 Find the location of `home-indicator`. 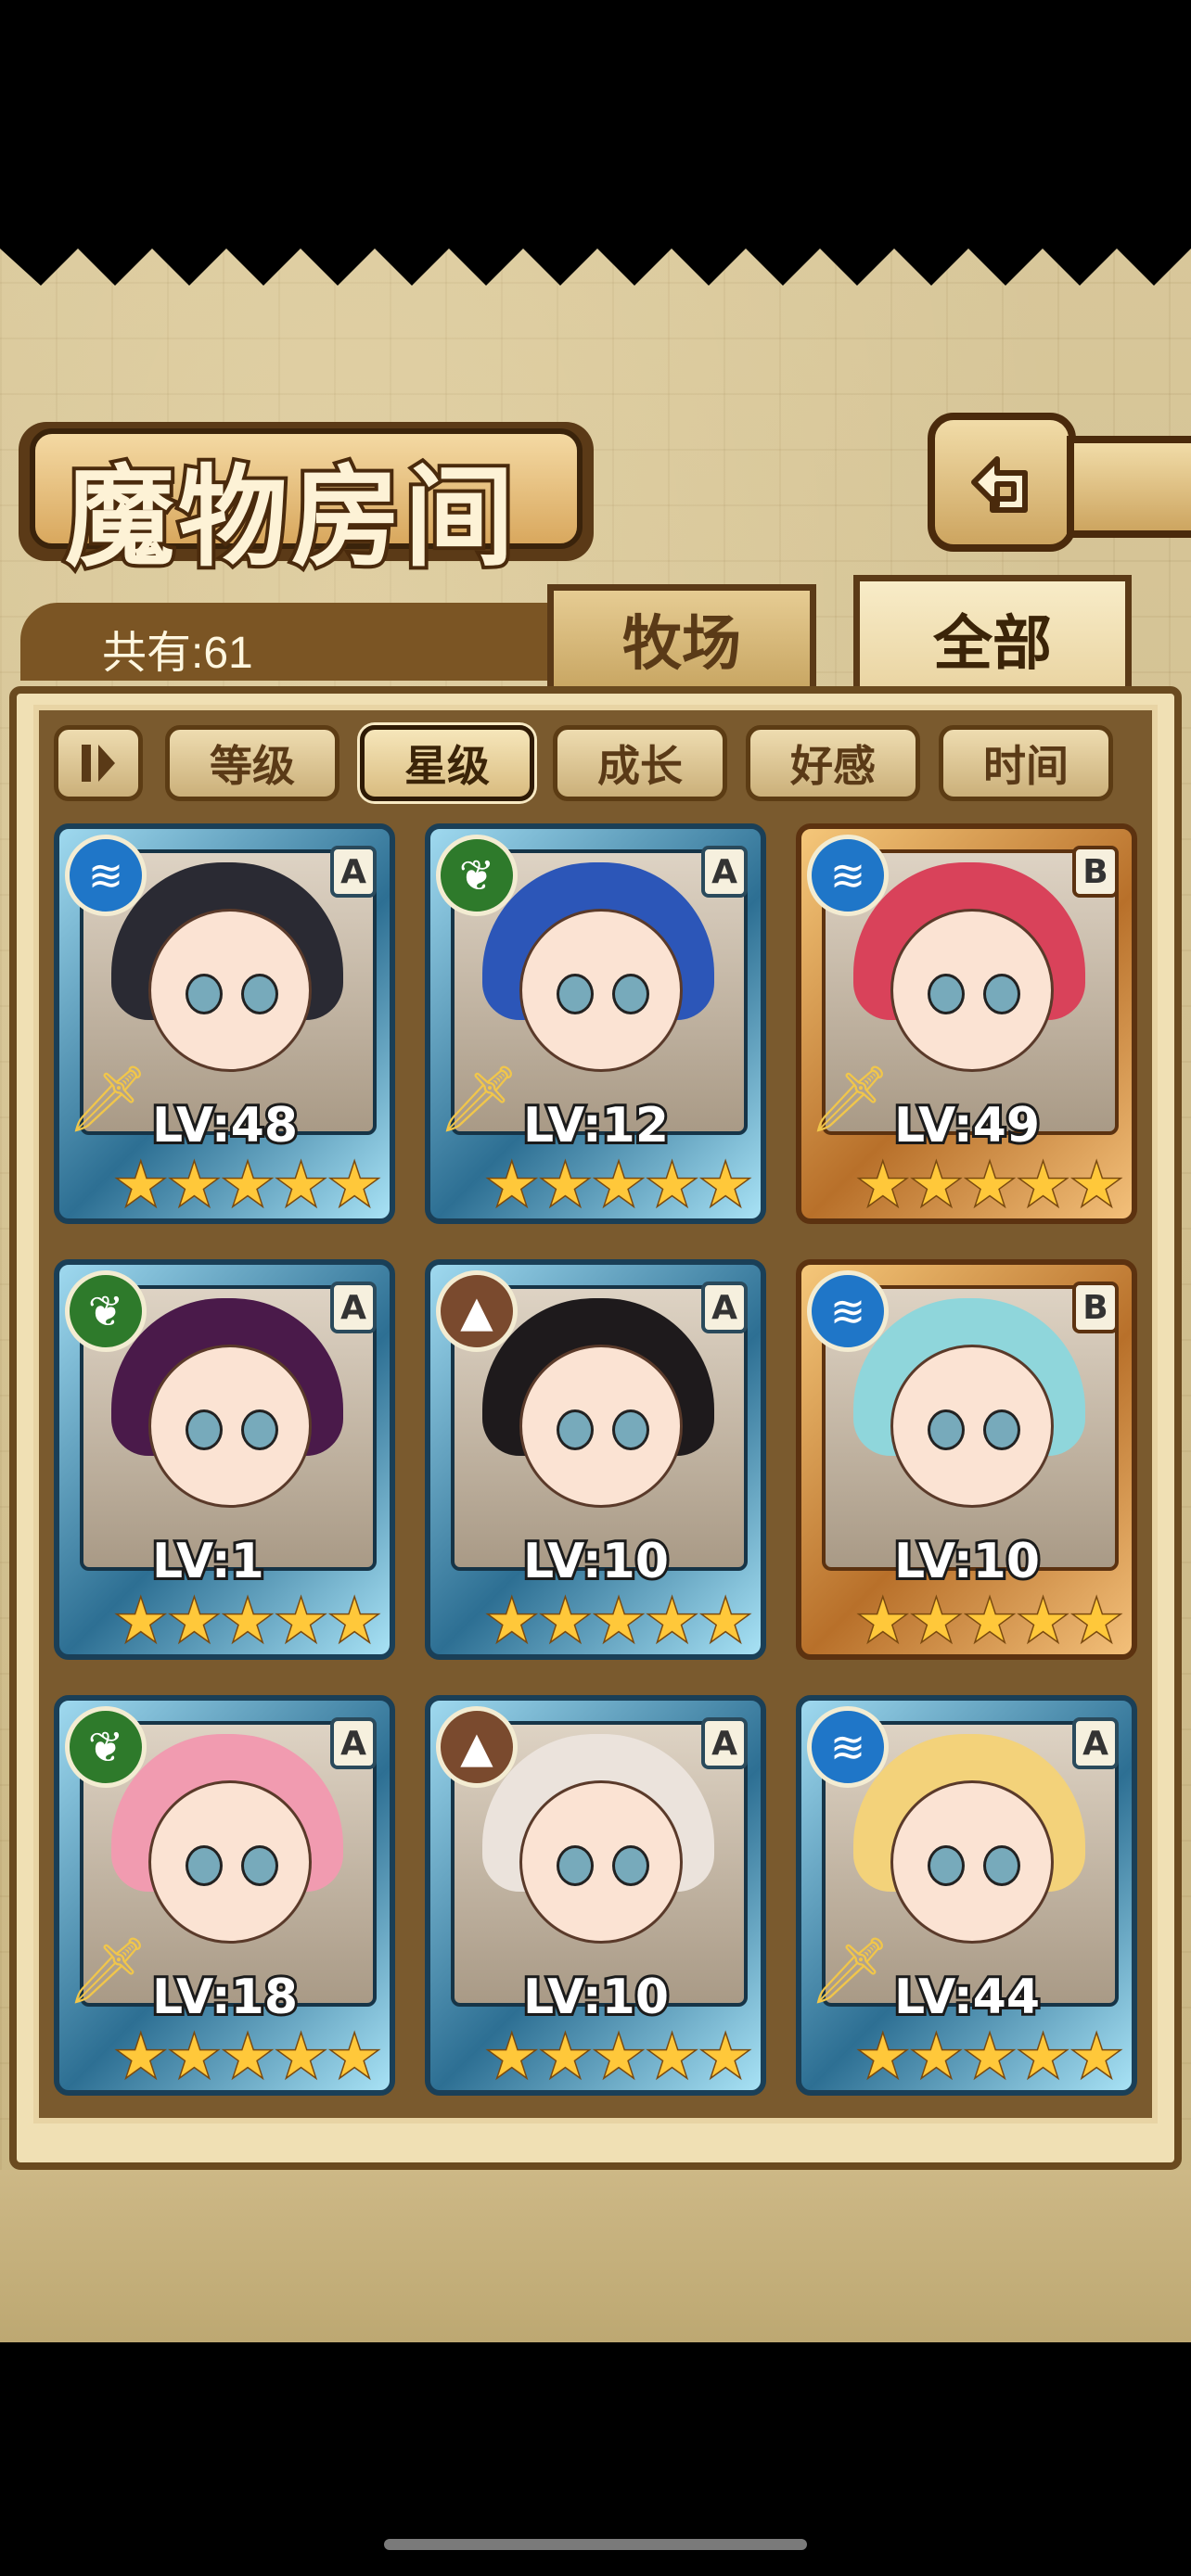

home-indicator is located at coordinates (595, 2544).